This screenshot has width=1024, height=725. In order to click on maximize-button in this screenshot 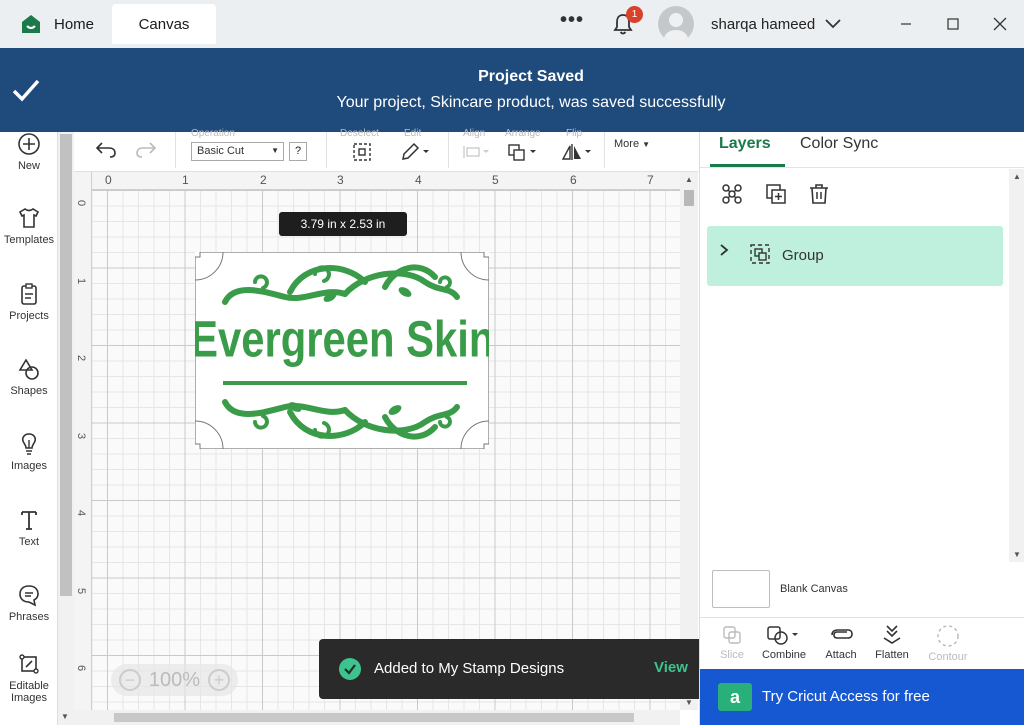, I will do `click(953, 24)`.